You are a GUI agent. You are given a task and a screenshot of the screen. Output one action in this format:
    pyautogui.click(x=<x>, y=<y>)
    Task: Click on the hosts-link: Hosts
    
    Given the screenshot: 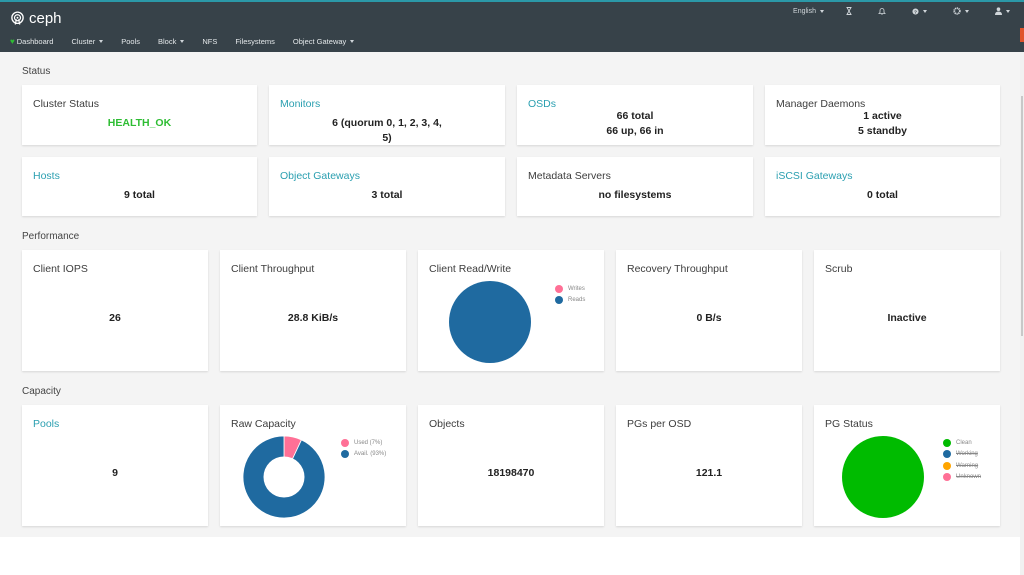 What is the action you would take?
    pyautogui.click(x=46, y=176)
    